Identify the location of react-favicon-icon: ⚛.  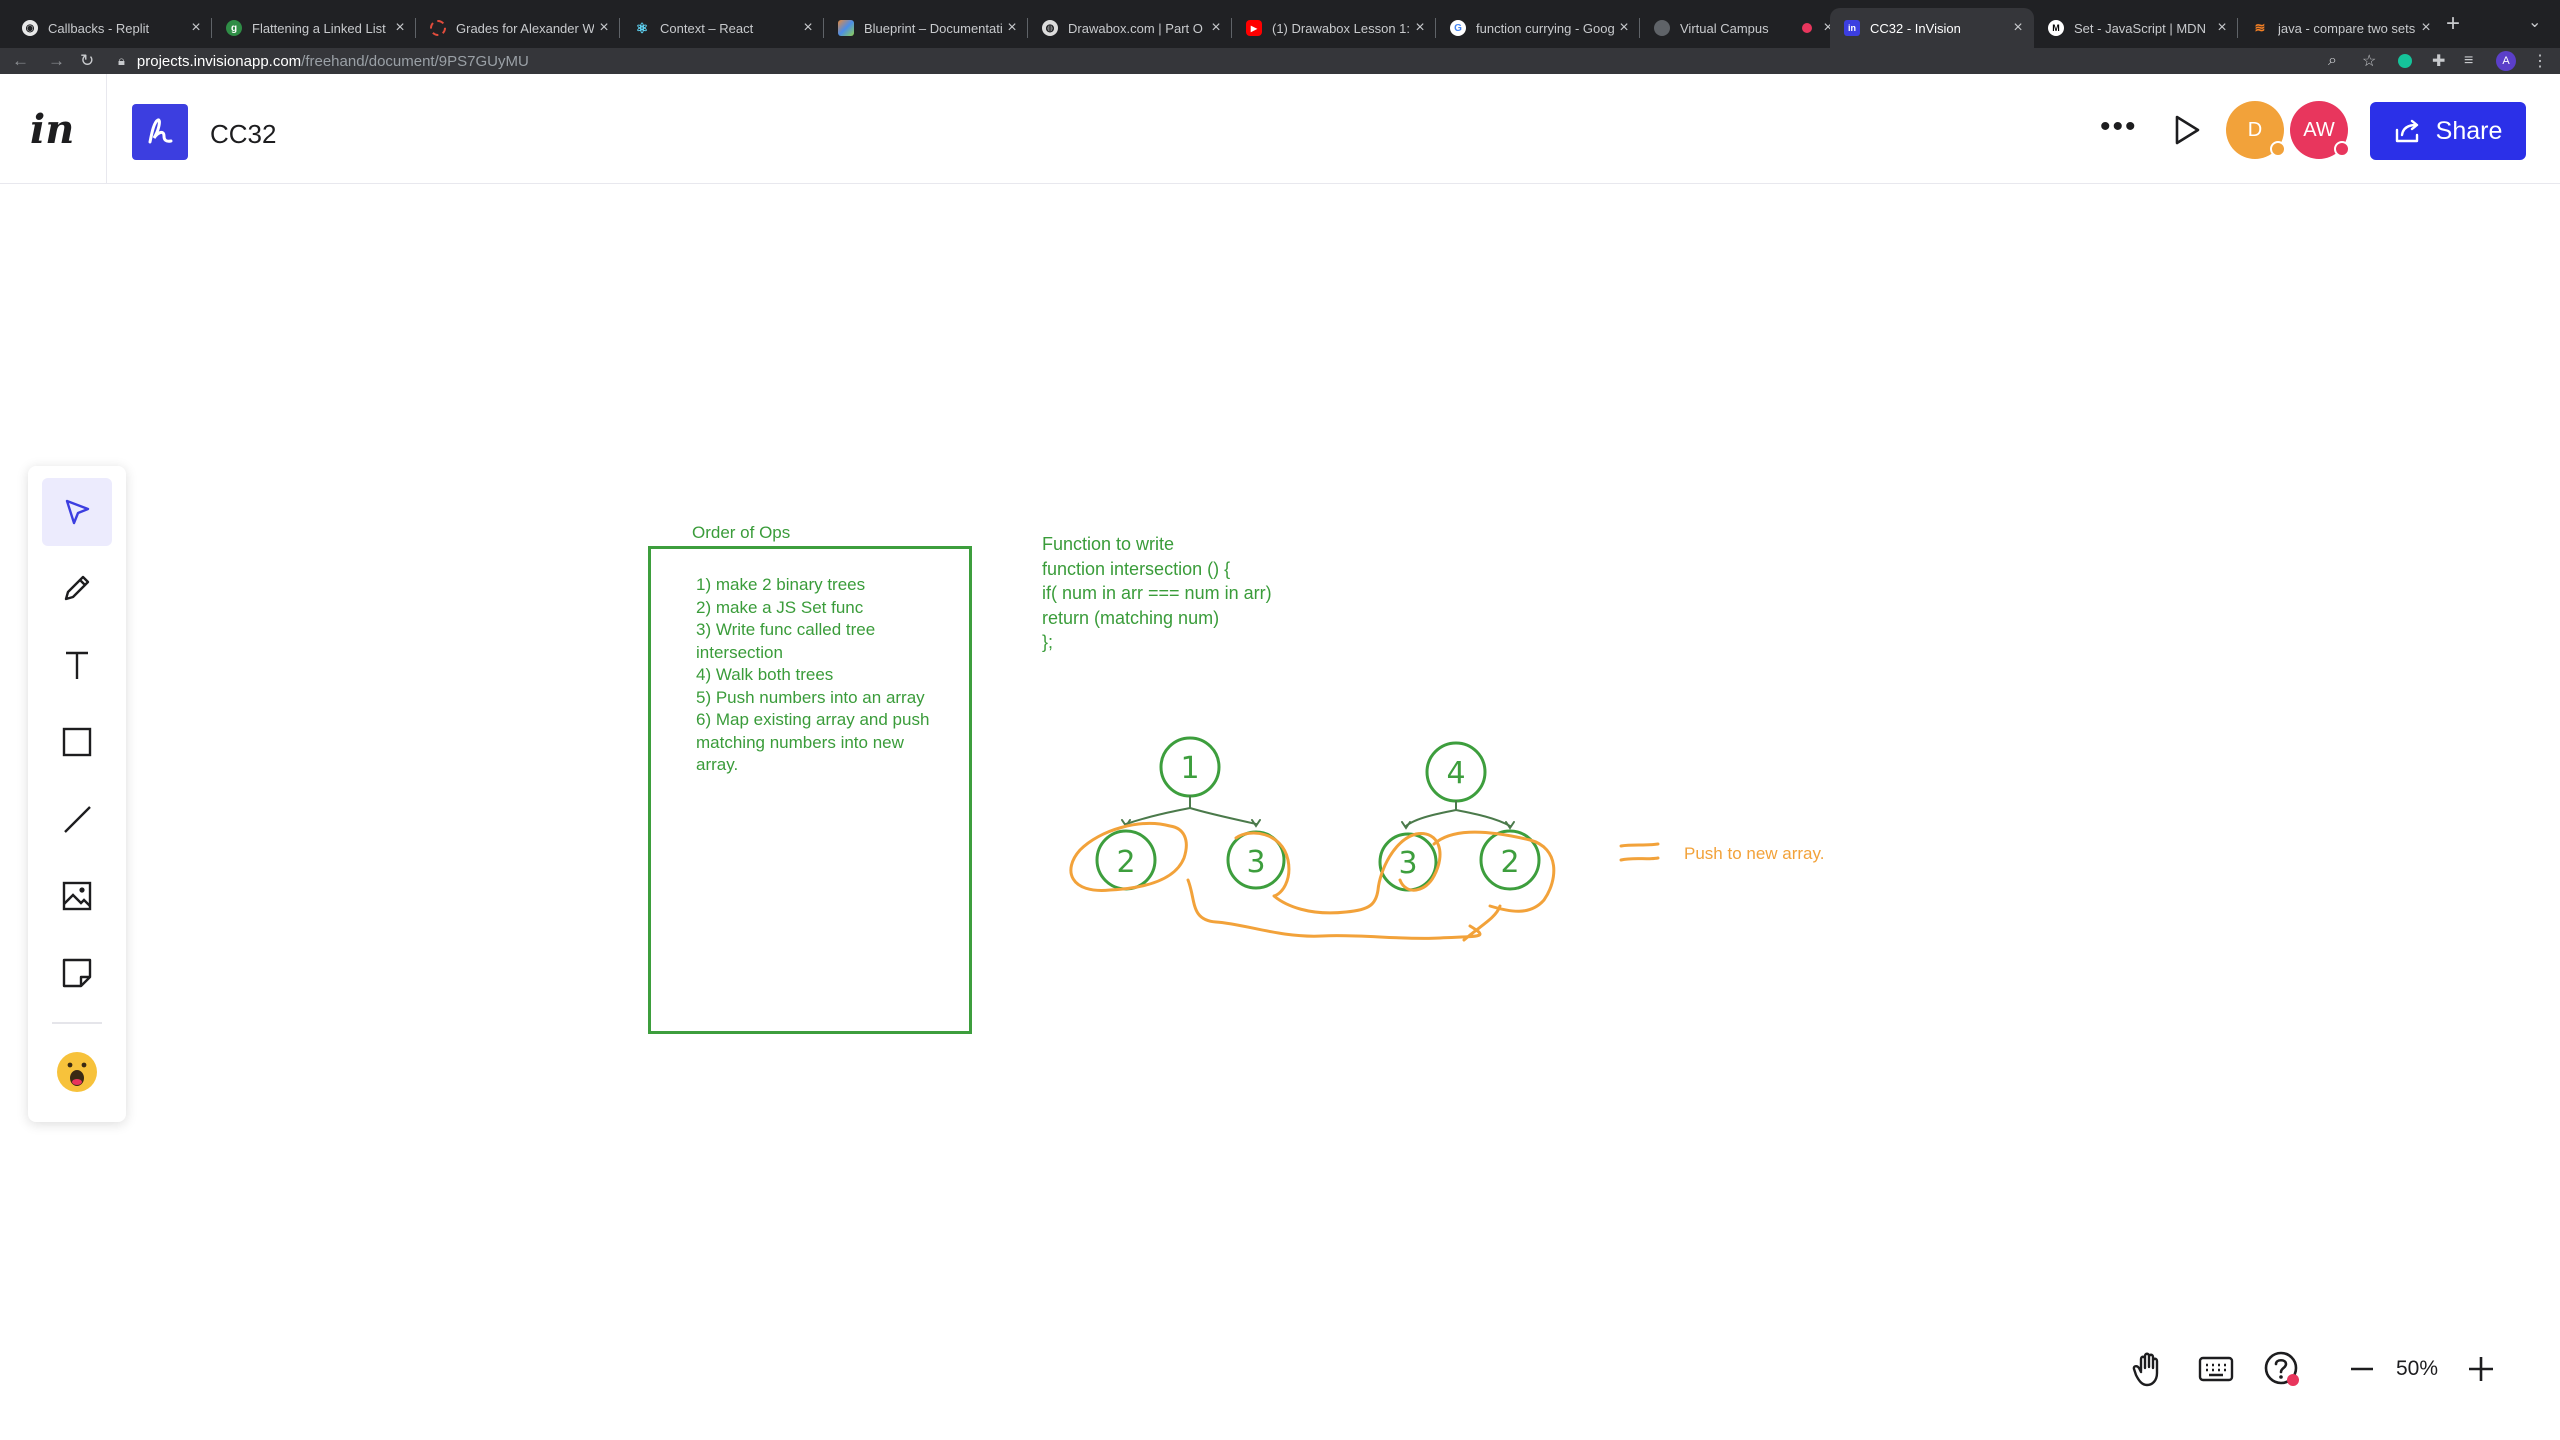
(642, 27).